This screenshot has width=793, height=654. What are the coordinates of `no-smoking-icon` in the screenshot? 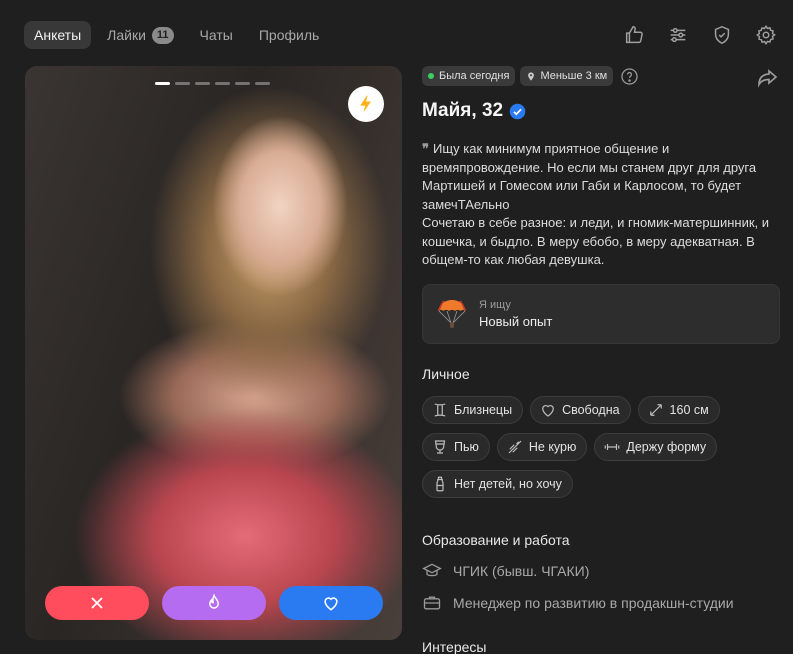 It's located at (515, 446).